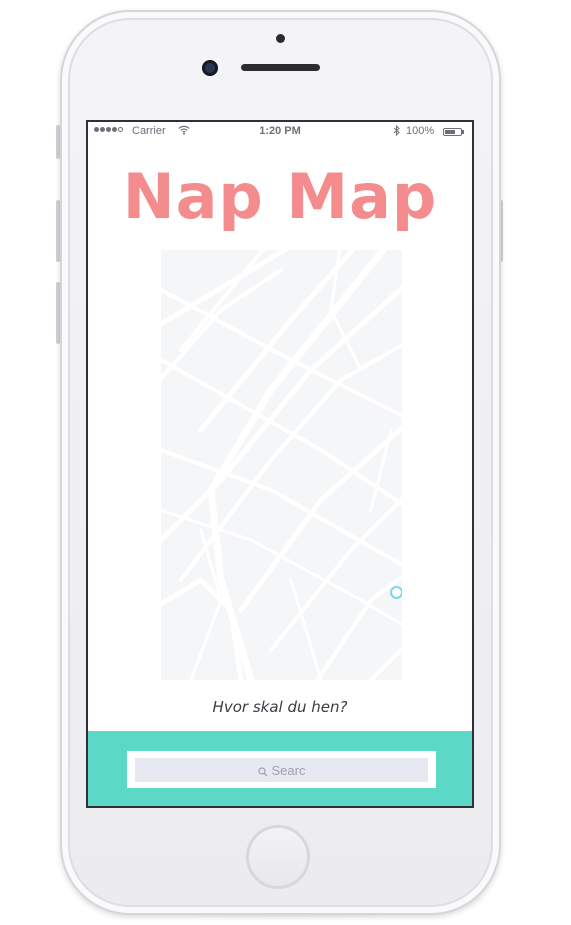 The width and height of the screenshot is (571, 925). I want to click on battery-percentage: 100%, so click(420, 131).